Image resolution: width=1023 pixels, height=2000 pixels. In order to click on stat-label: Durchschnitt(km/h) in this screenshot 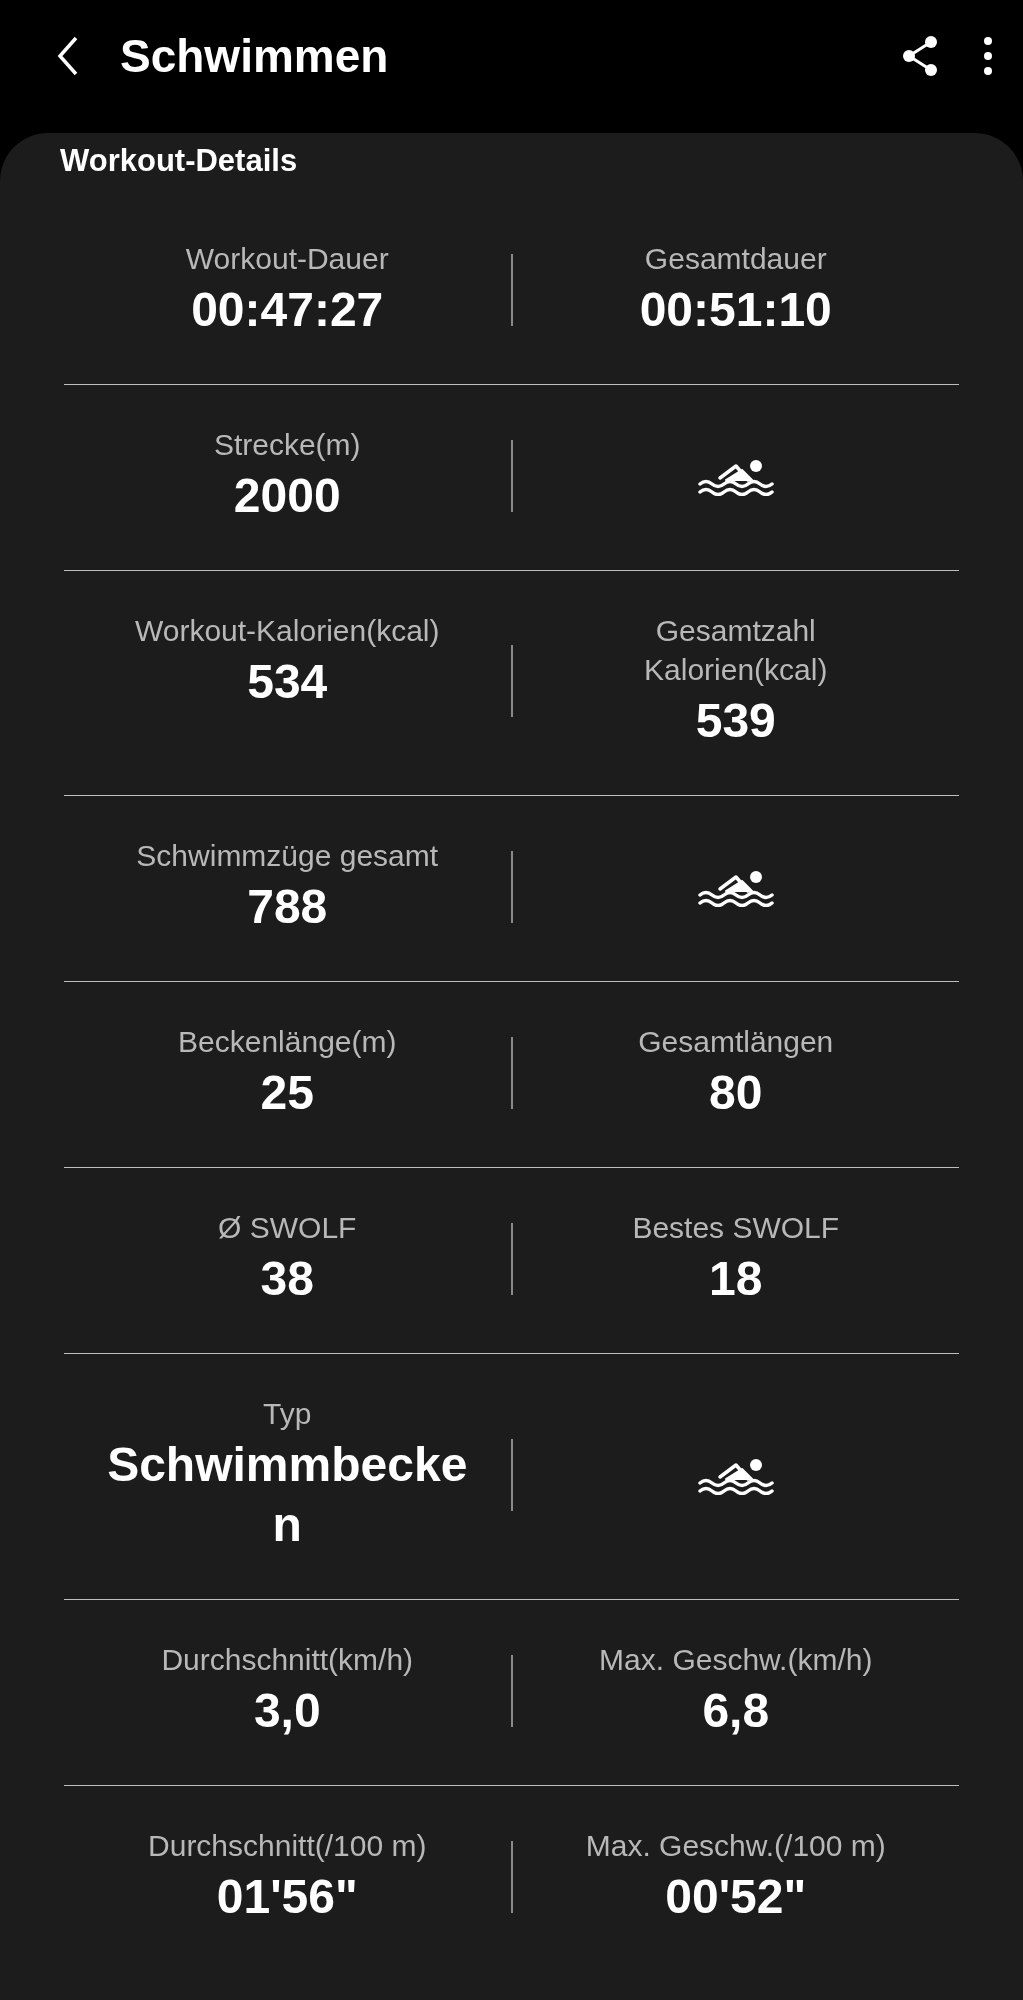, I will do `click(287, 1660)`.